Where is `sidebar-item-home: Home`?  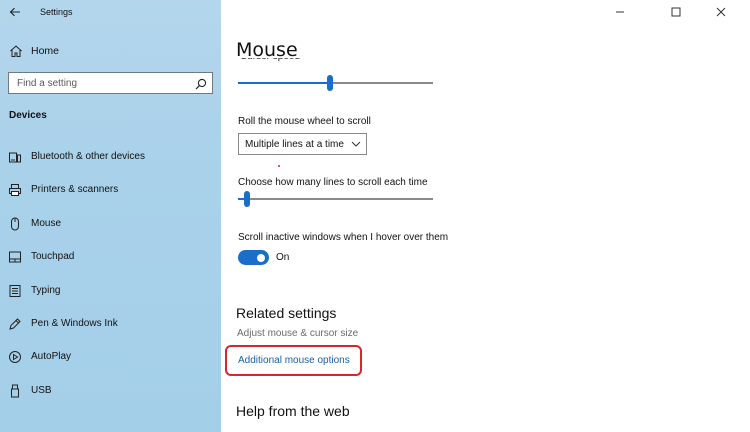
sidebar-item-home: Home is located at coordinates (110, 51).